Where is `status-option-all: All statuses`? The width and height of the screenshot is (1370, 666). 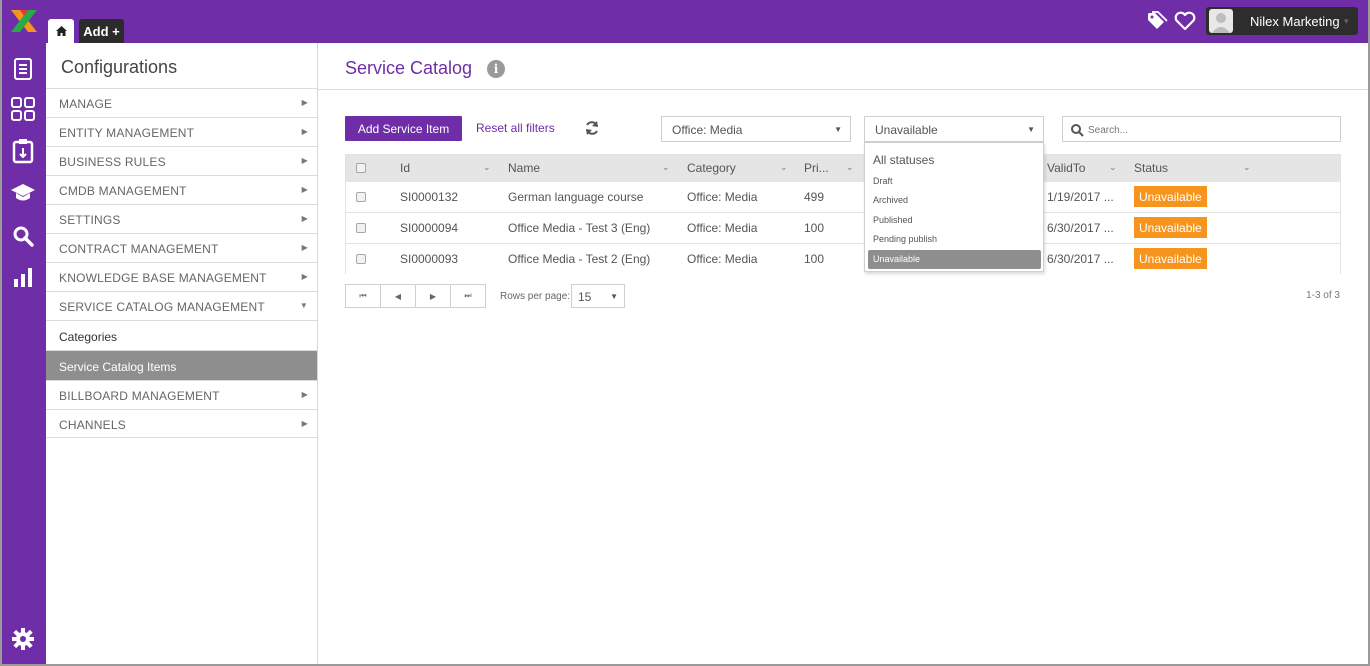
status-option-all: All statuses is located at coordinates (954, 158).